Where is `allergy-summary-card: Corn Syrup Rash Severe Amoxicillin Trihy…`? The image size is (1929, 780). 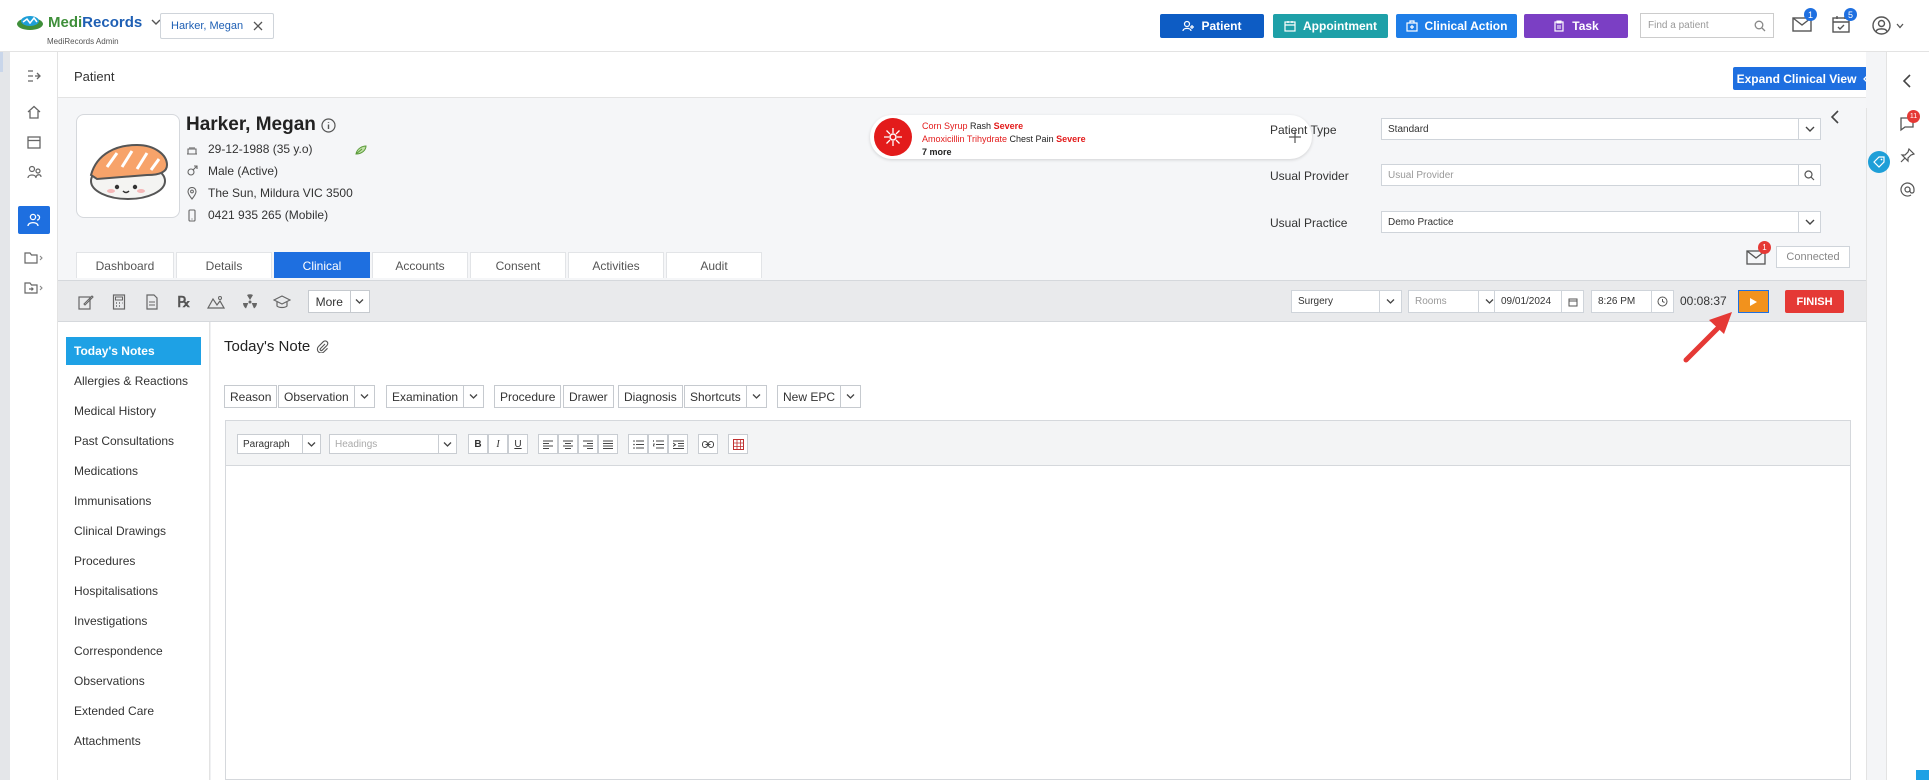 allergy-summary-card: Corn Syrup Rash Severe Amoxicillin Trihy… is located at coordinates (1091, 137).